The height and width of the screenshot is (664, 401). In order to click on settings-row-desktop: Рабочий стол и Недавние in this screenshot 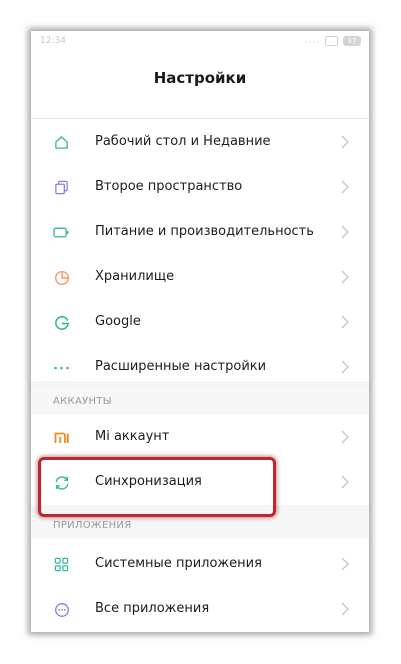, I will do `click(200, 142)`.